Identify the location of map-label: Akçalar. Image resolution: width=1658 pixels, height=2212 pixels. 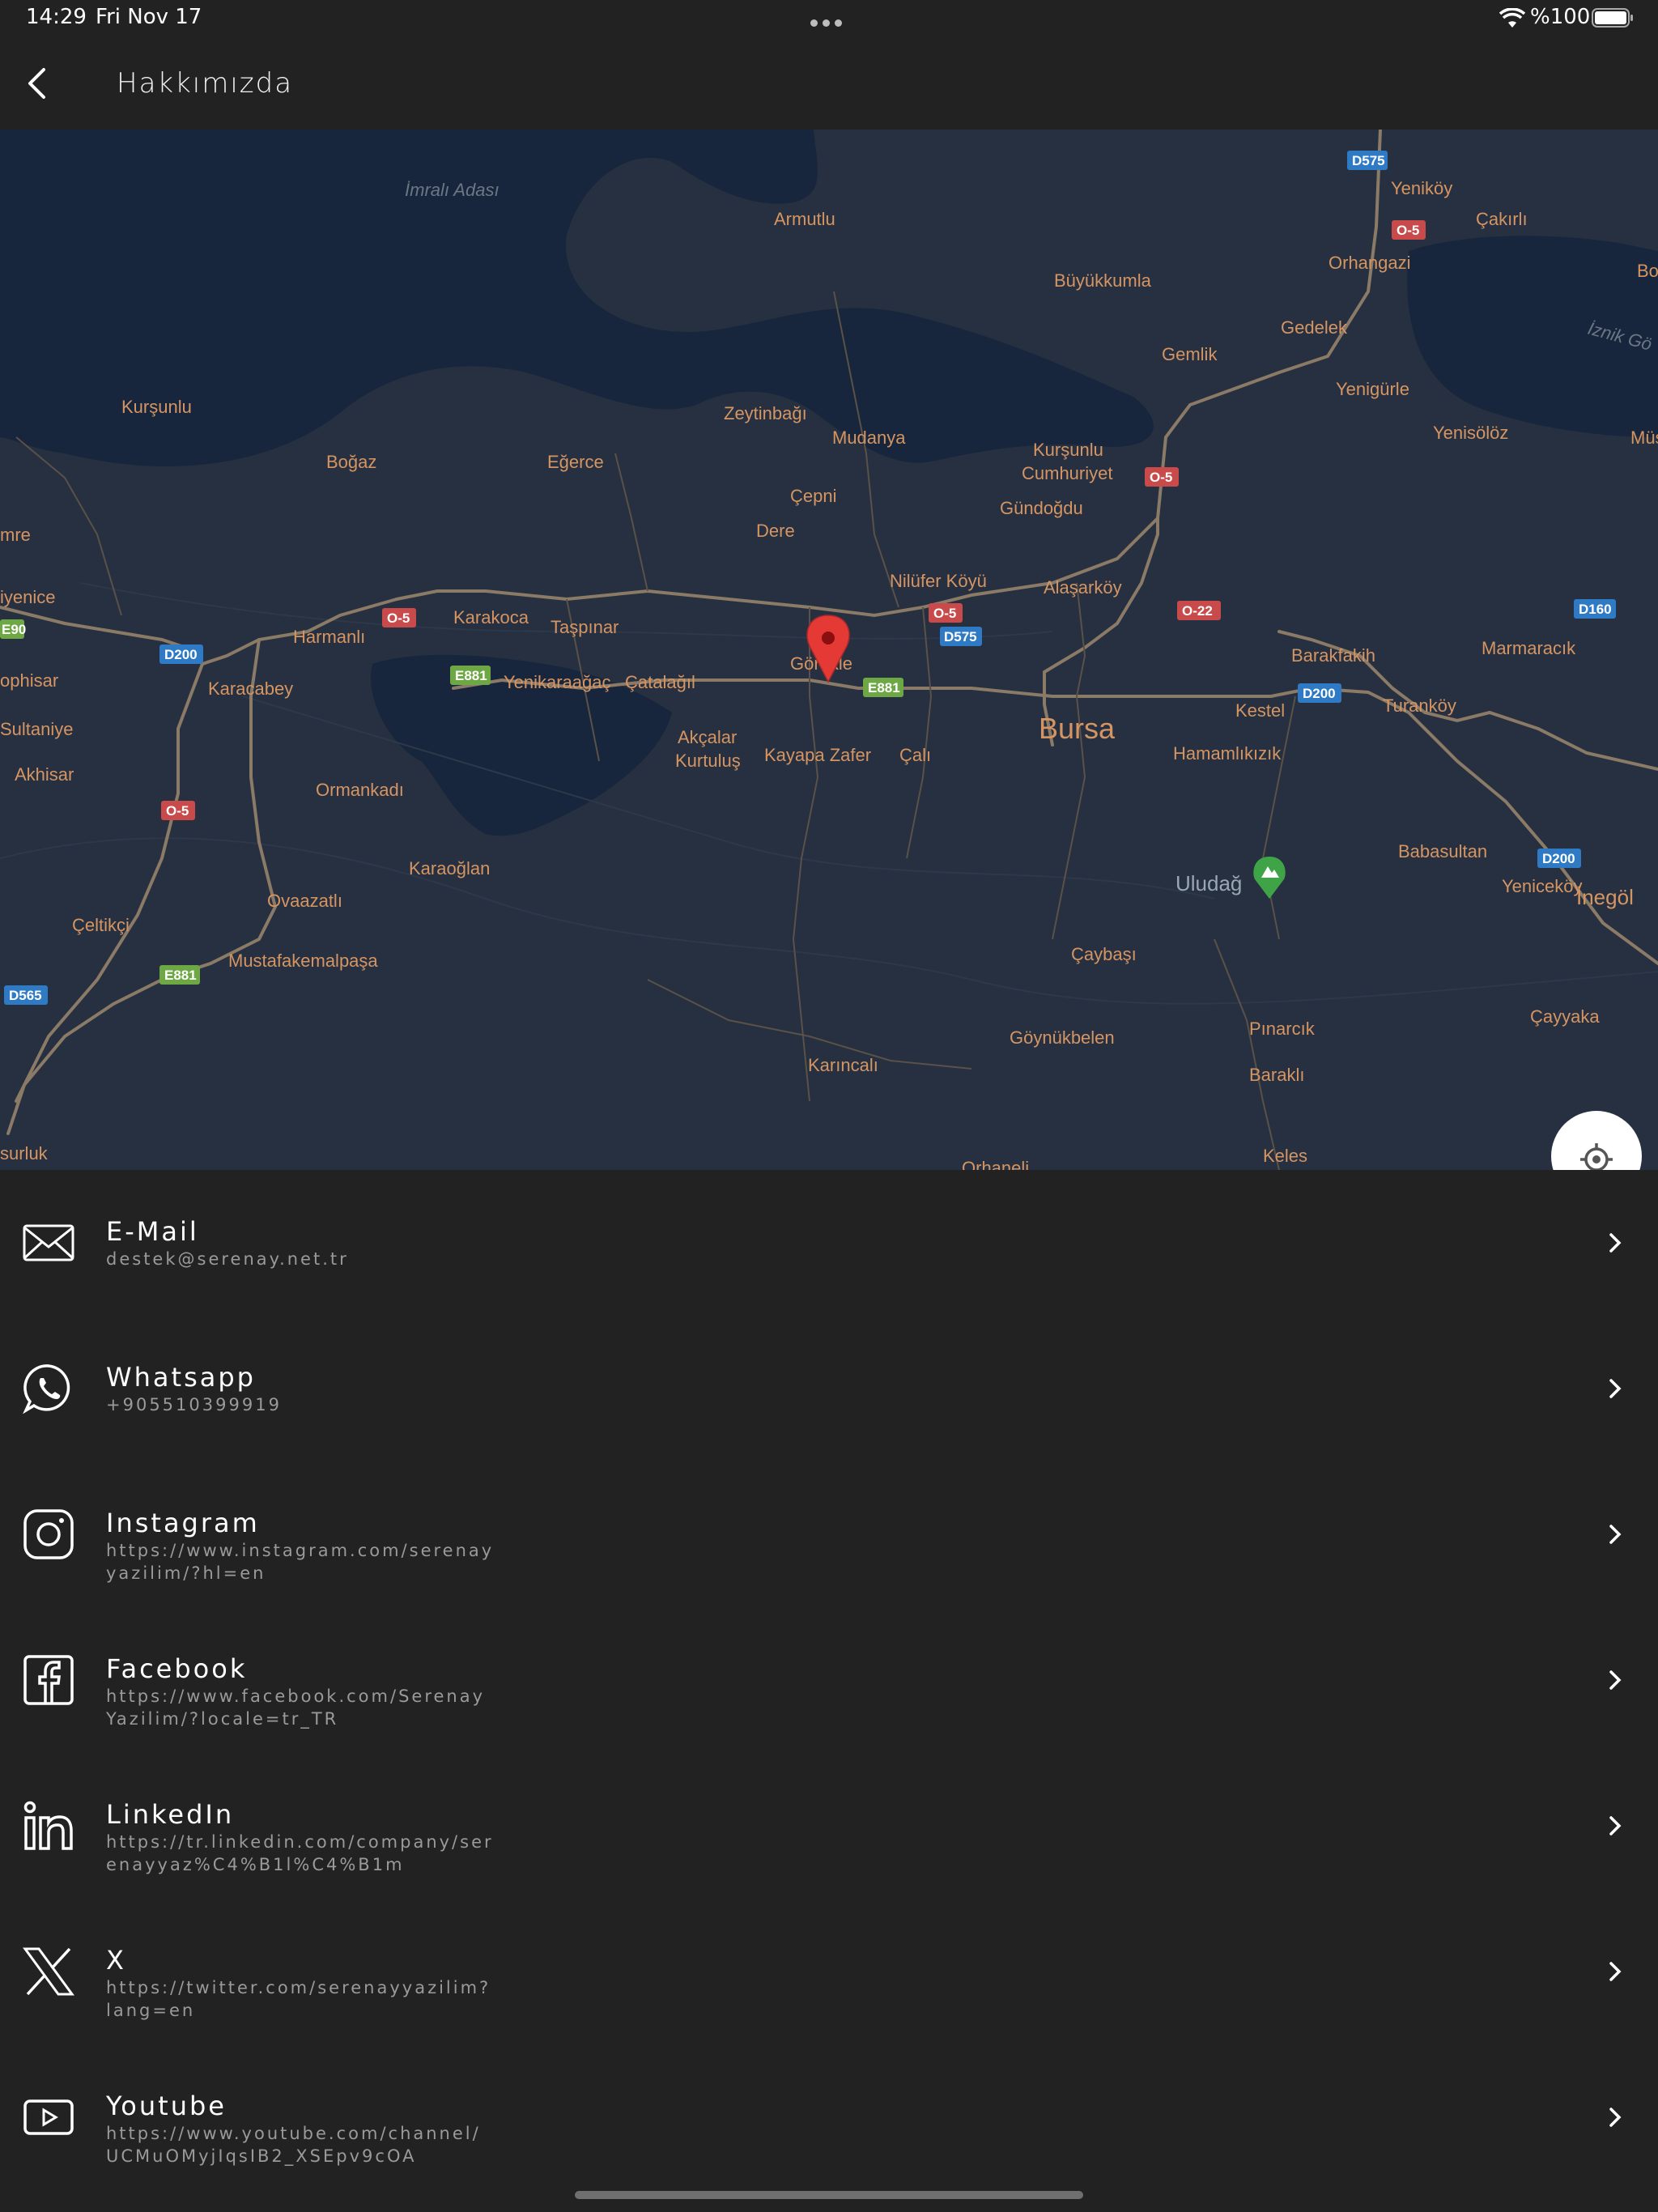
(707, 737).